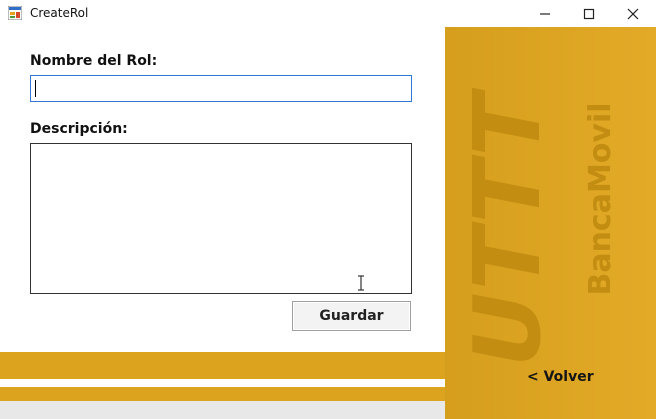 The width and height of the screenshot is (656, 419). I want to click on maximize-icon, so click(589, 13).